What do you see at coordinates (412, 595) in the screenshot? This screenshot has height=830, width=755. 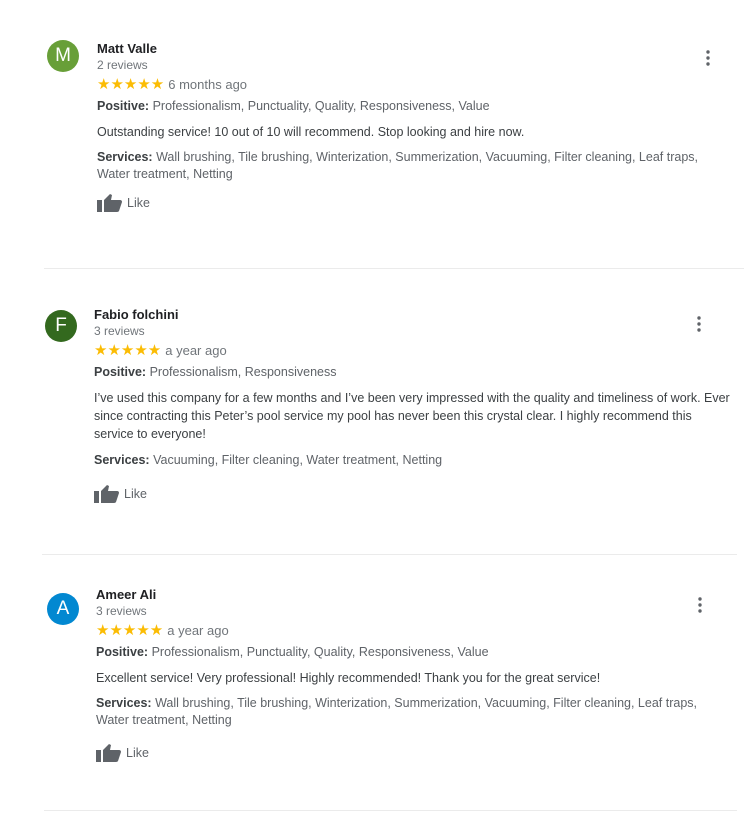 I see `reviewer-name: Ameer Ali` at bounding box center [412, 595].